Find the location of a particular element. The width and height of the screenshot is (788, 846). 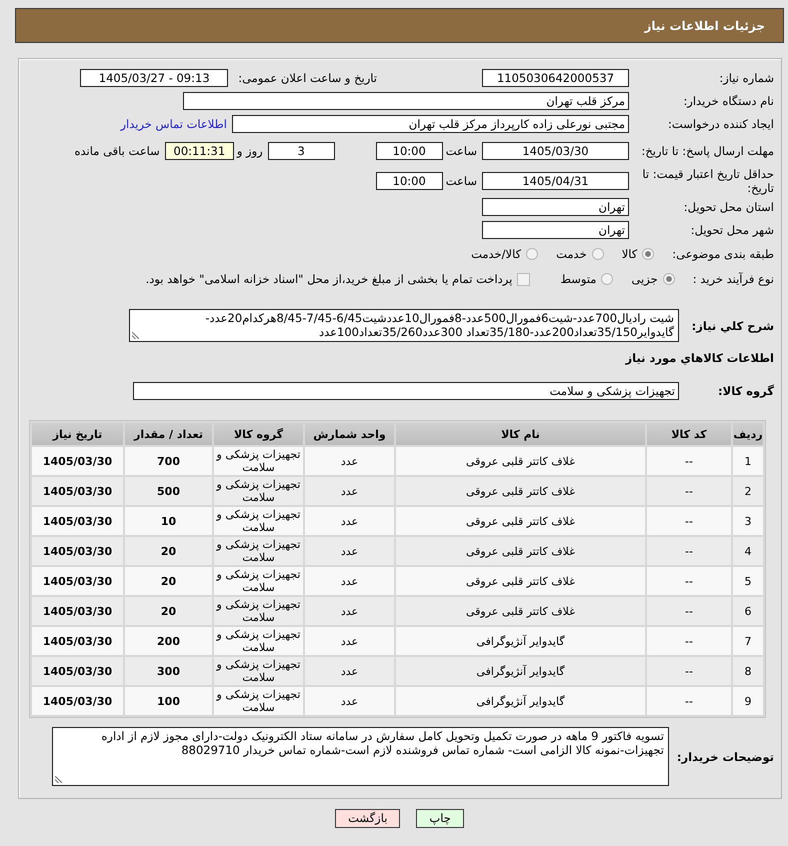

radio-option: جزیی is located at coordinates (653, 279).